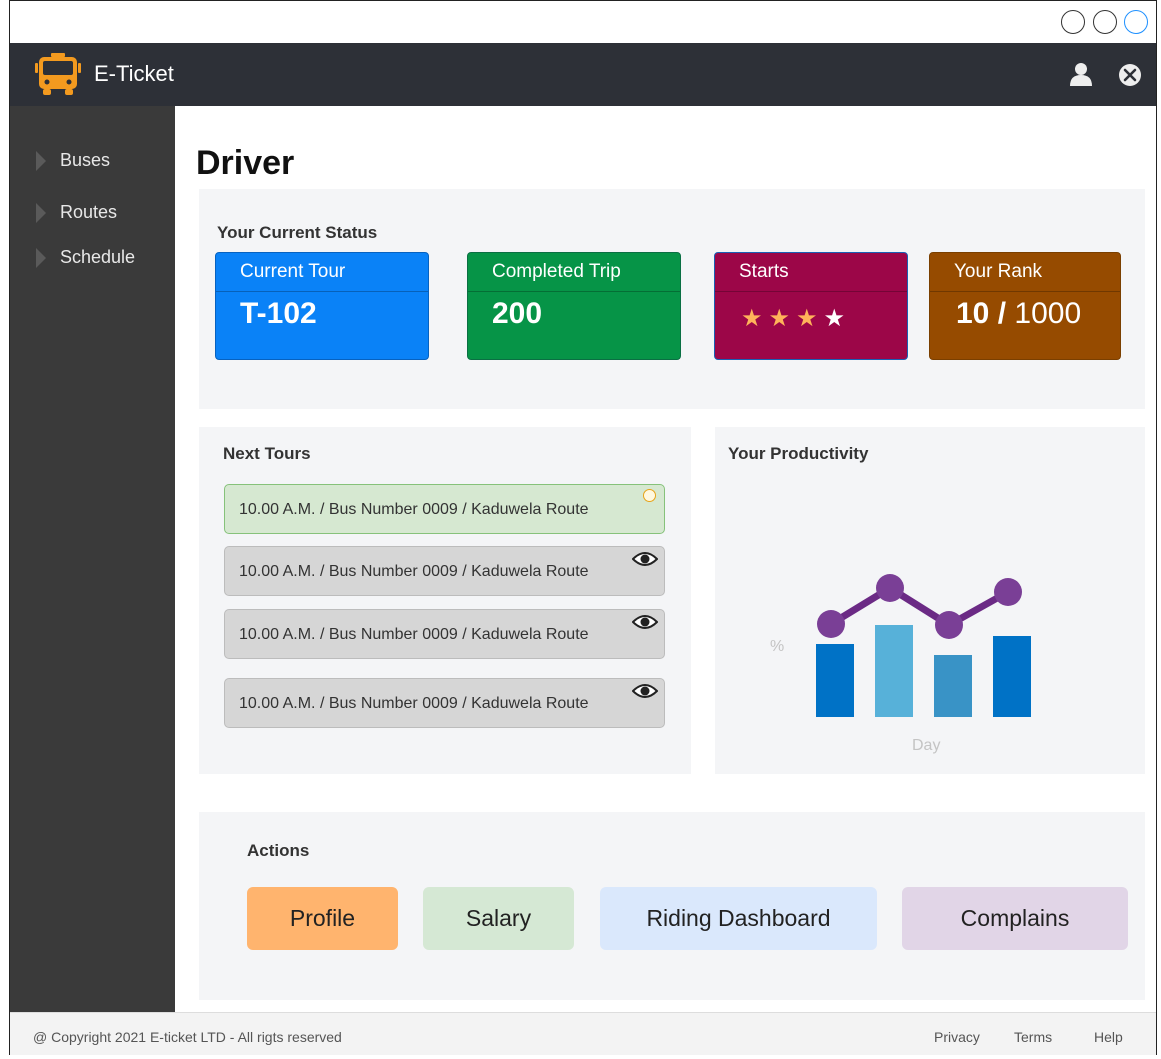  Describe the element at coordinates (517, 313) in the screenshot. I see `completed-trip-value: 200` at that location.